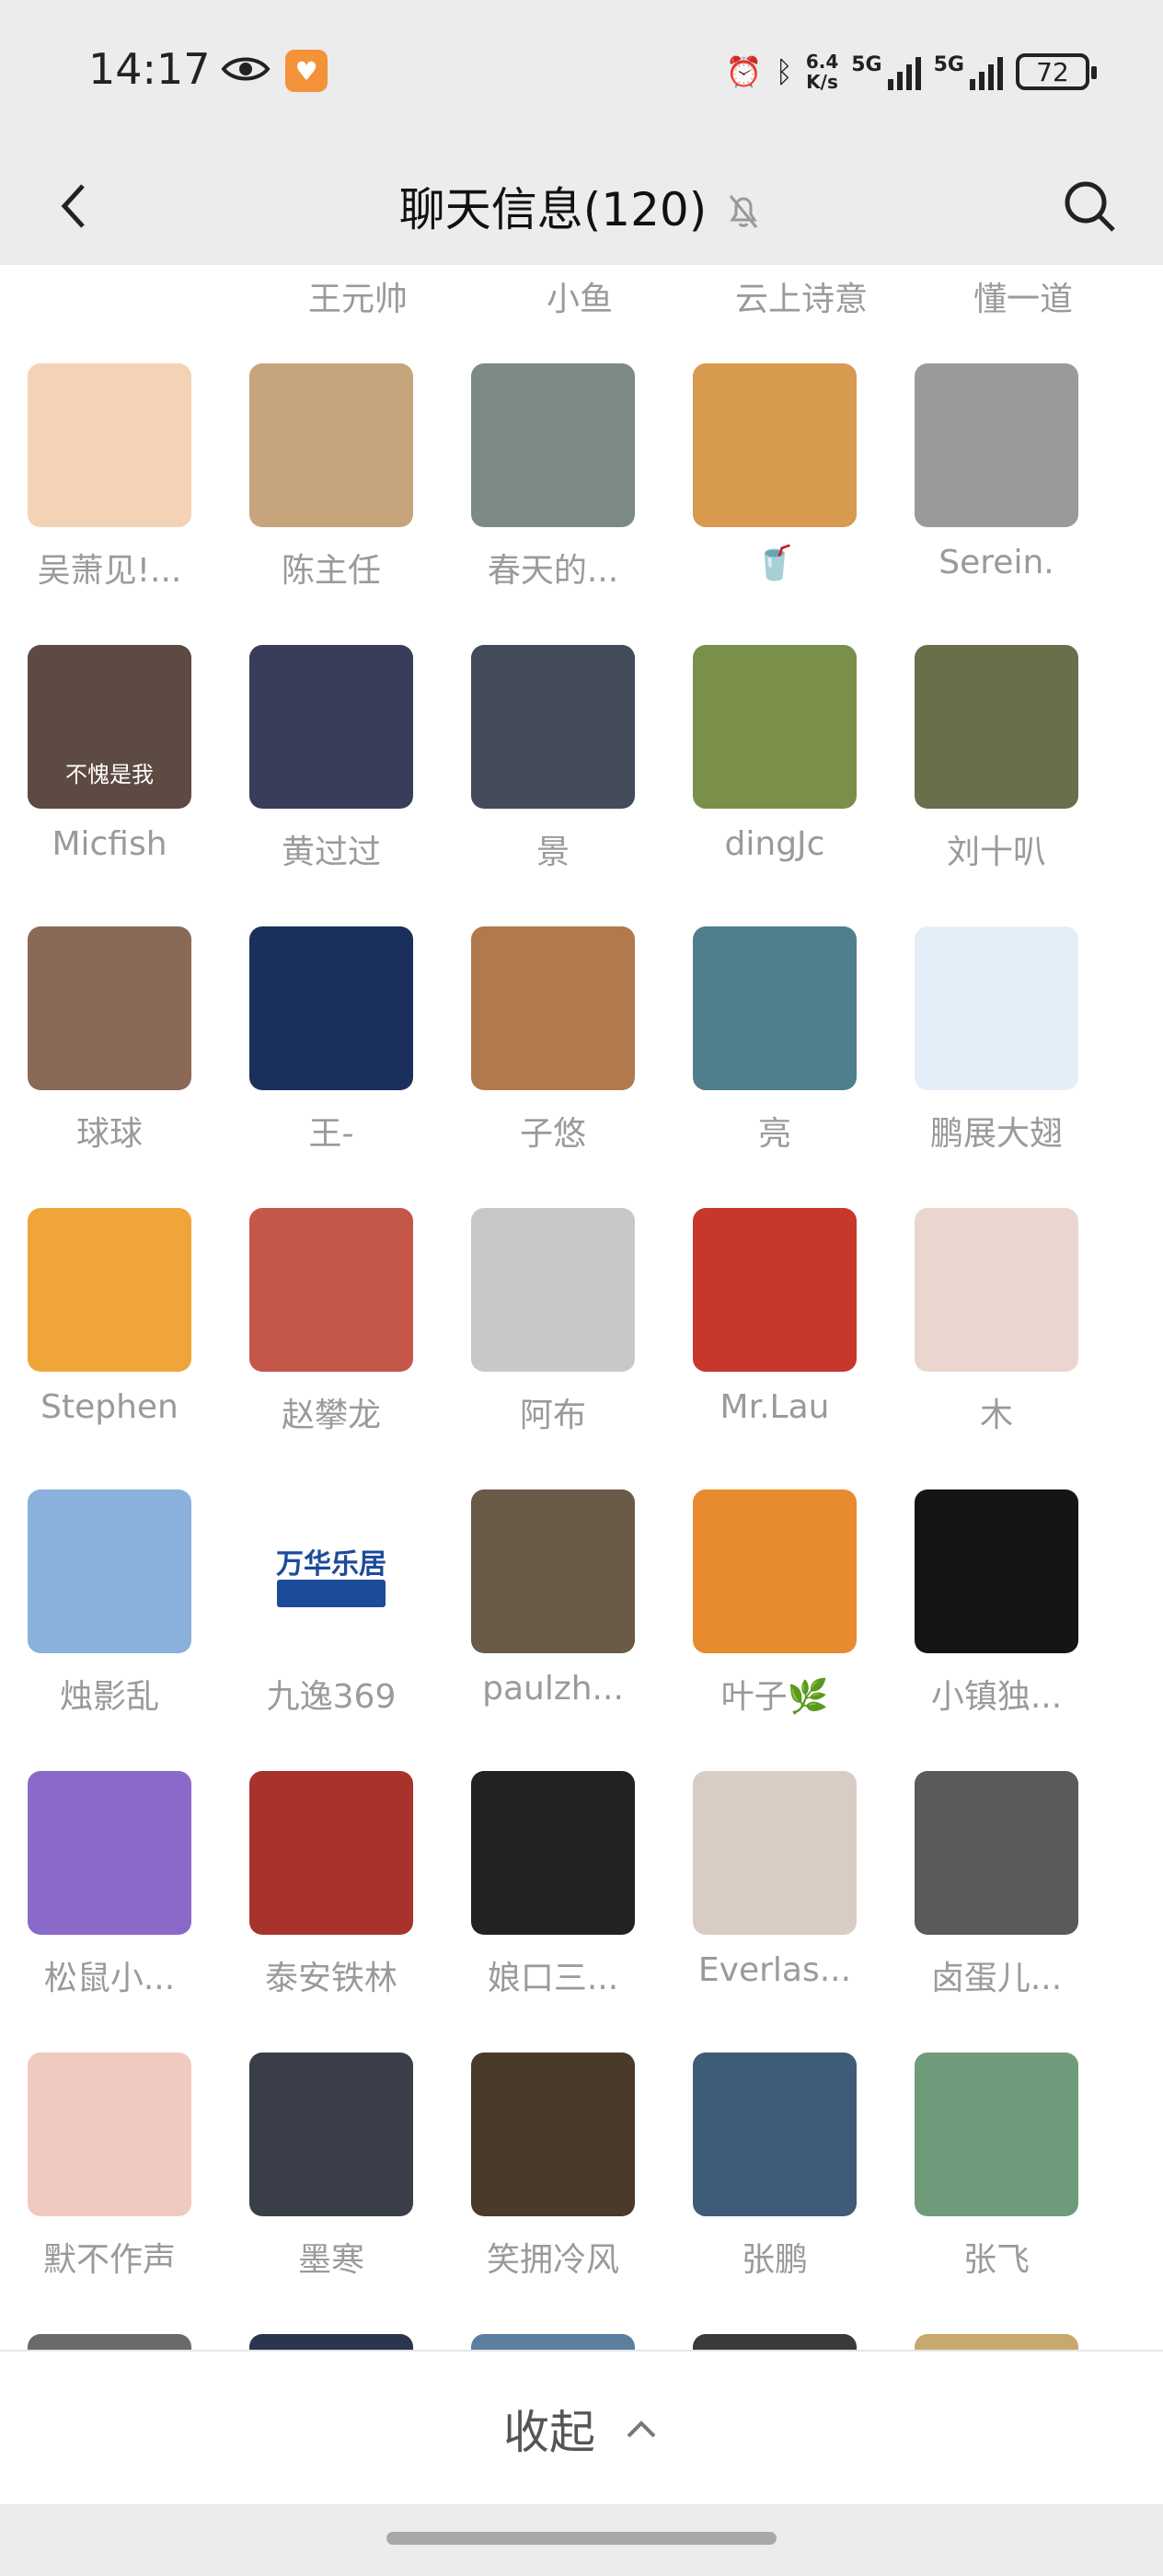 The width and height of the screenshot is (1163, 2576). Describe the element at coordinates (996, 852) in the screenshot. I see `member-name: 刘十叭` at that location.